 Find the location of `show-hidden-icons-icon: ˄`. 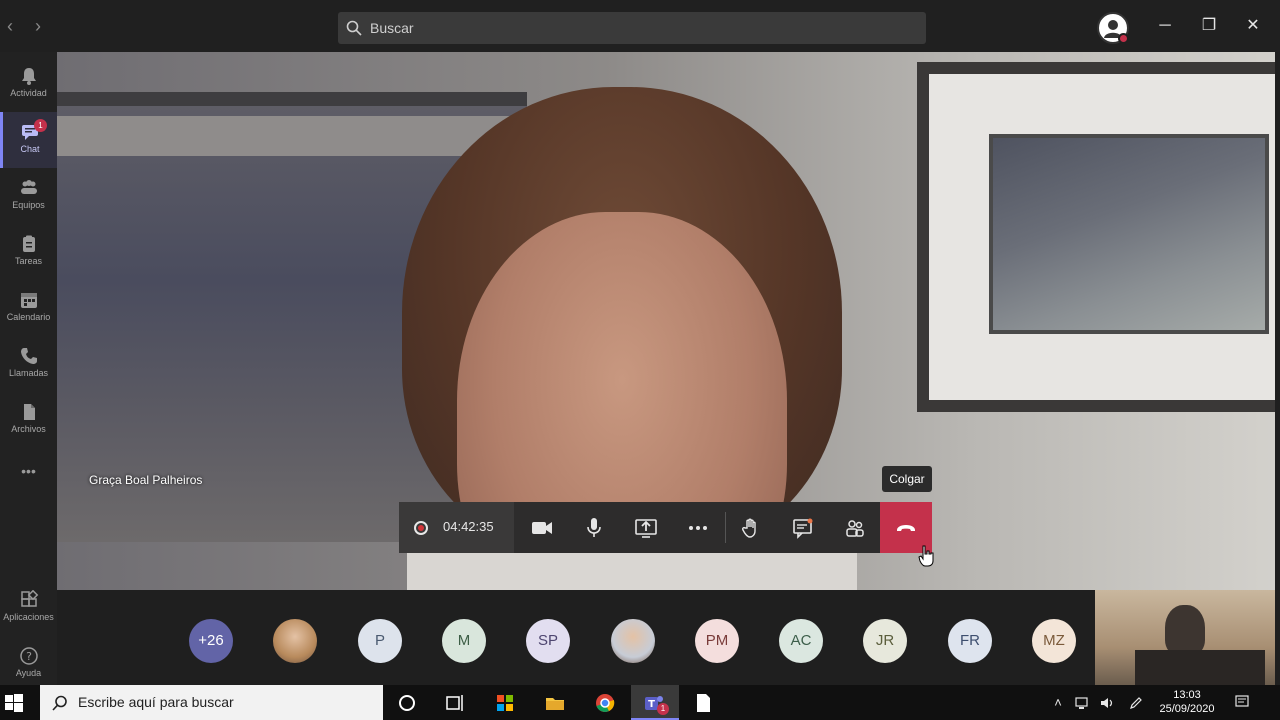

show-hidden-icons-icon: ˄ is located at coordinates (1058, 703).